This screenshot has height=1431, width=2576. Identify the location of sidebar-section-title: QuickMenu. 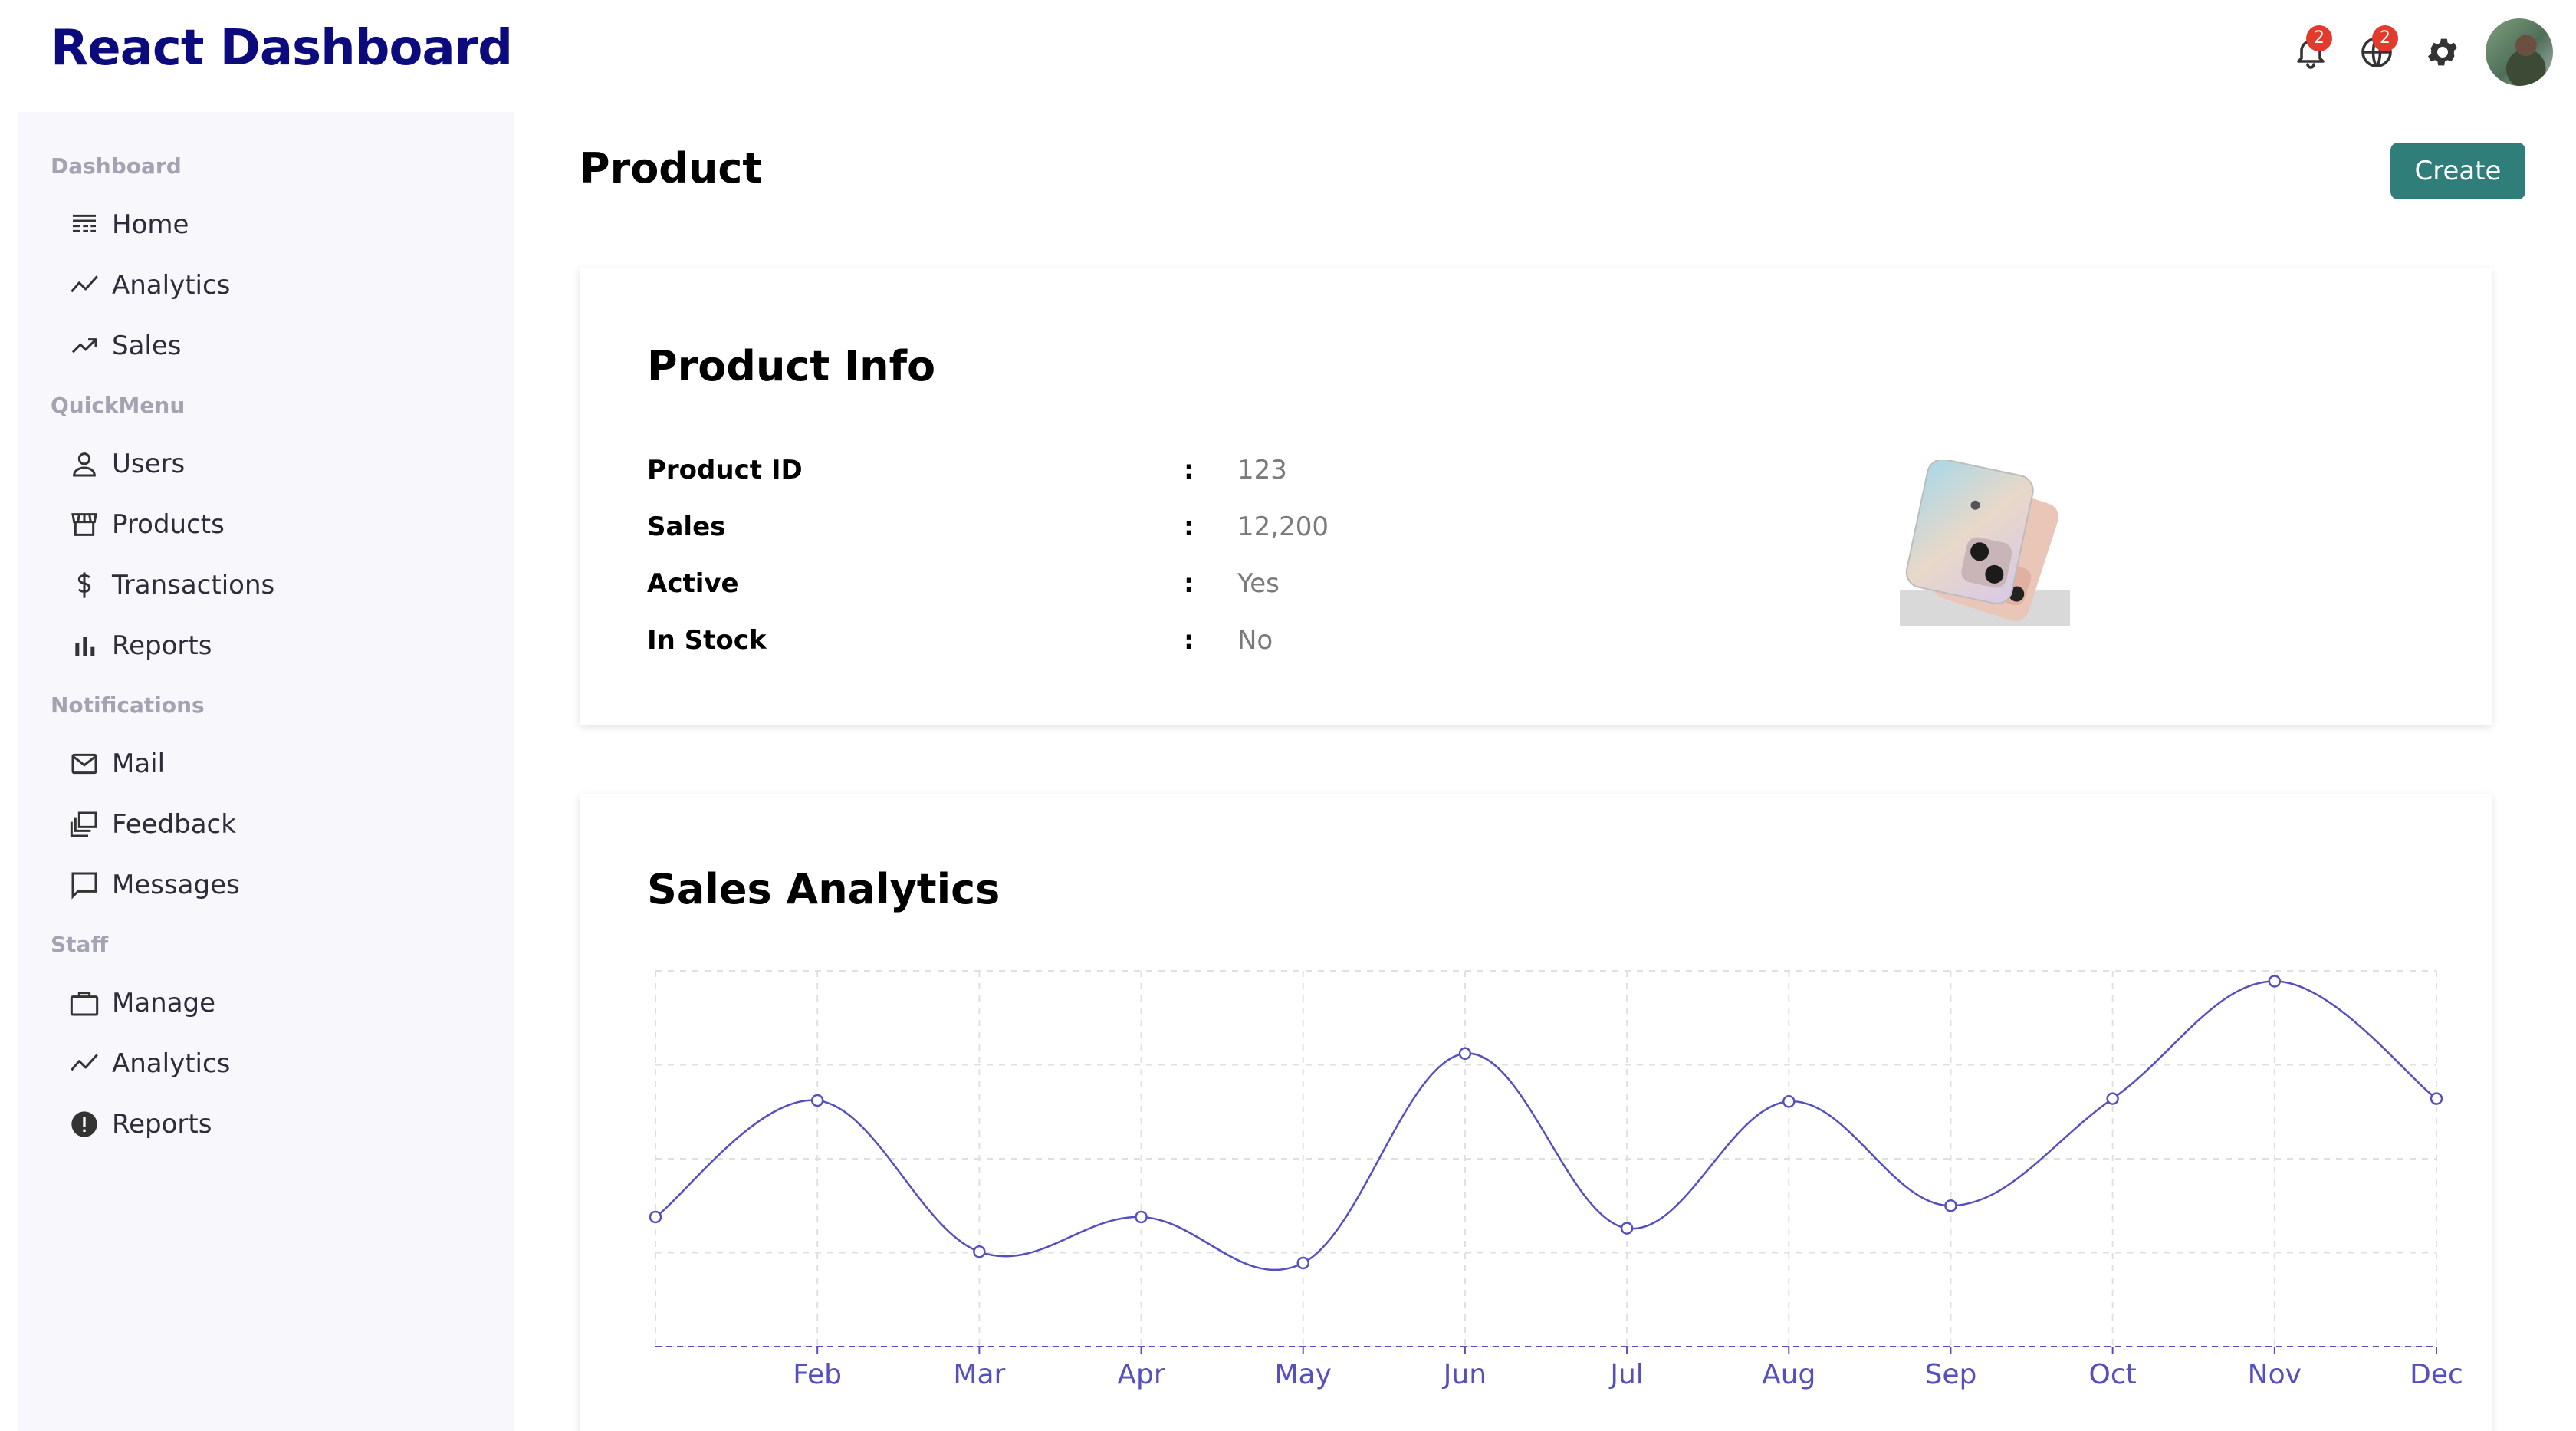
(118, 405).